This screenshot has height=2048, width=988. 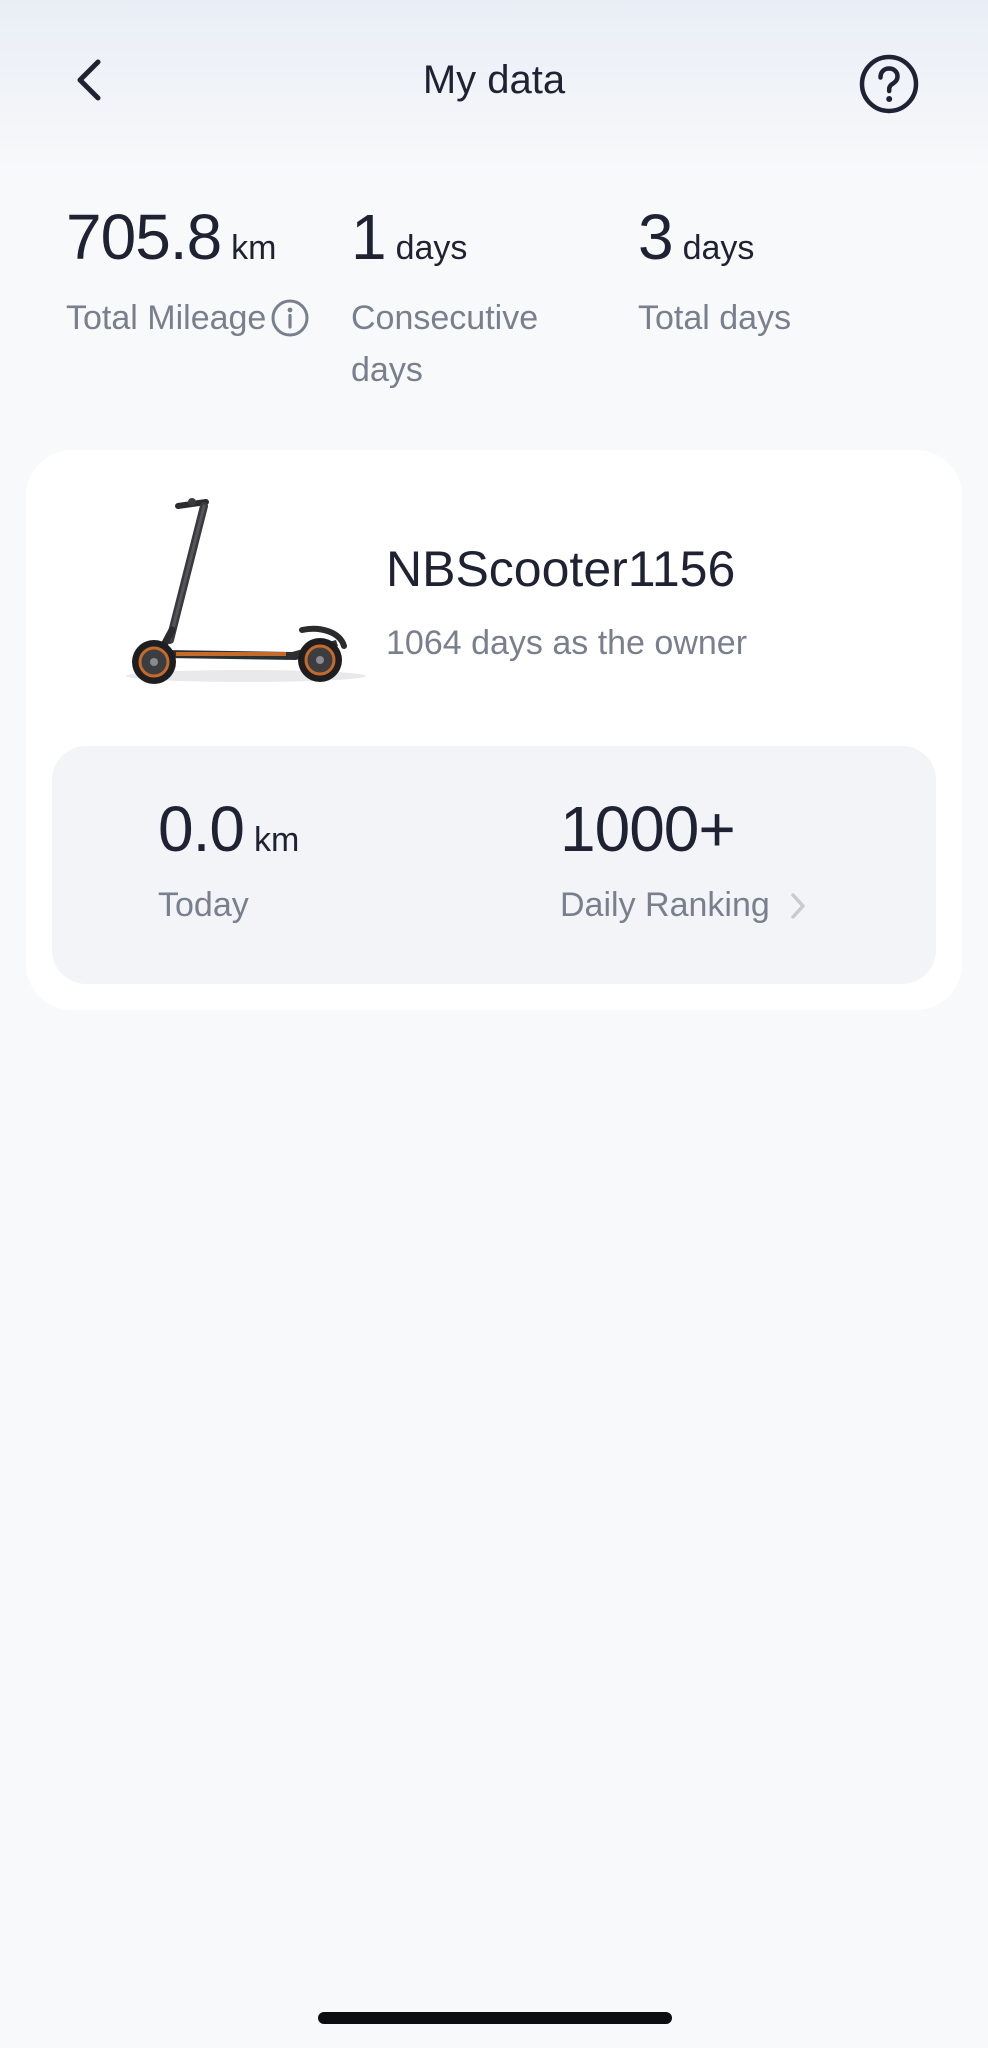 I want to click on stat-value: 1, so click(x=369, y=237).